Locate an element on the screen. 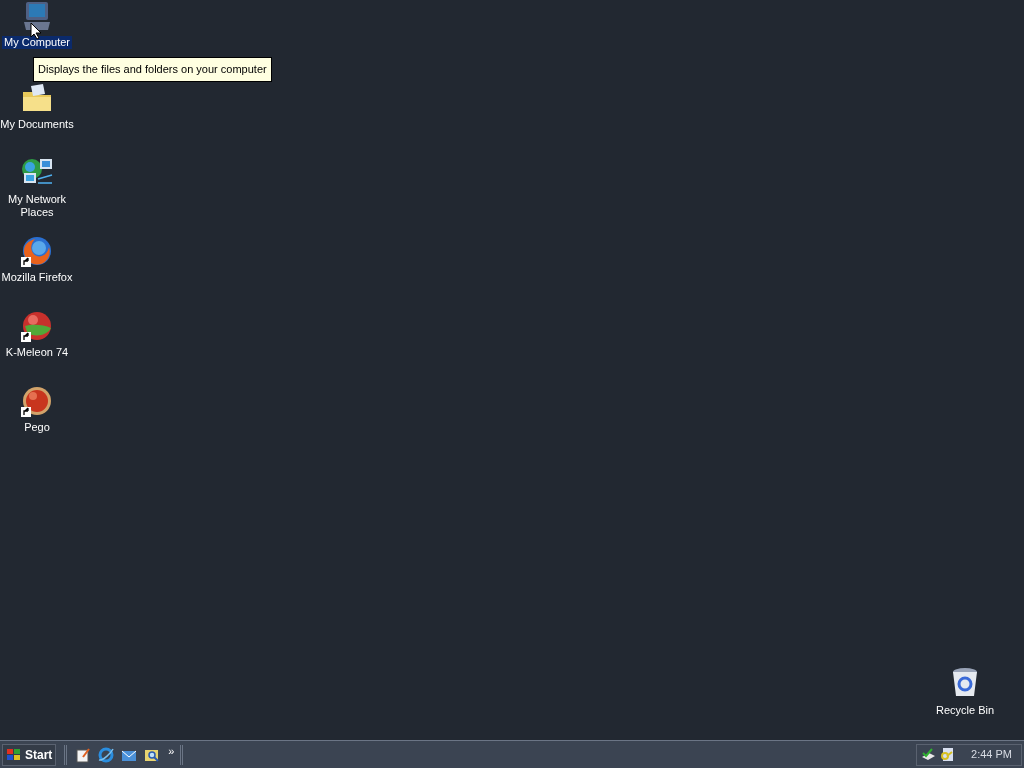  network-icon is located at coordinates (928, 754).